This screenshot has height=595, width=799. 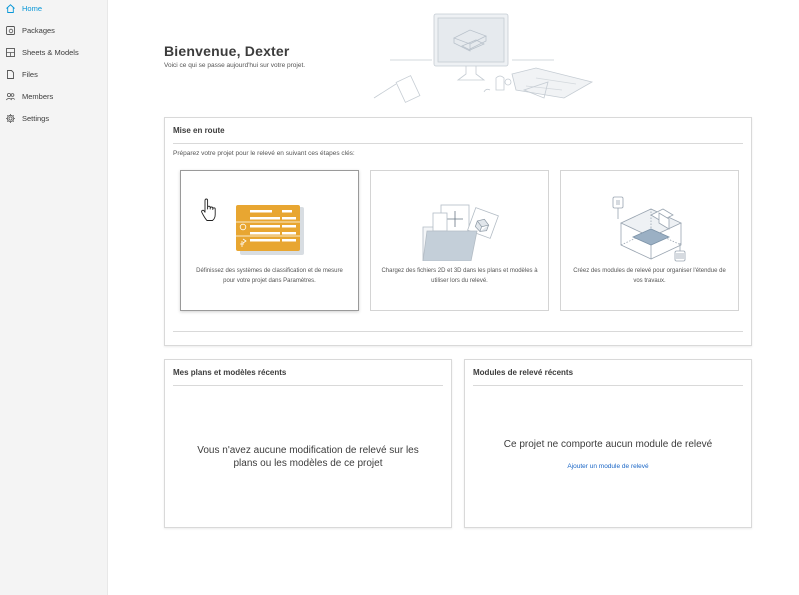 What do you see at coordinates (36, 118) in the screenshot?
I see `sidebar-item-label: Settings` at bounding box center [36, 118].